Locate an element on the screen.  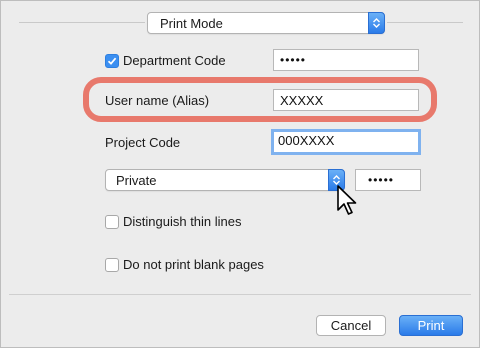
popup-divider-left is located at coordinates (82, 22).